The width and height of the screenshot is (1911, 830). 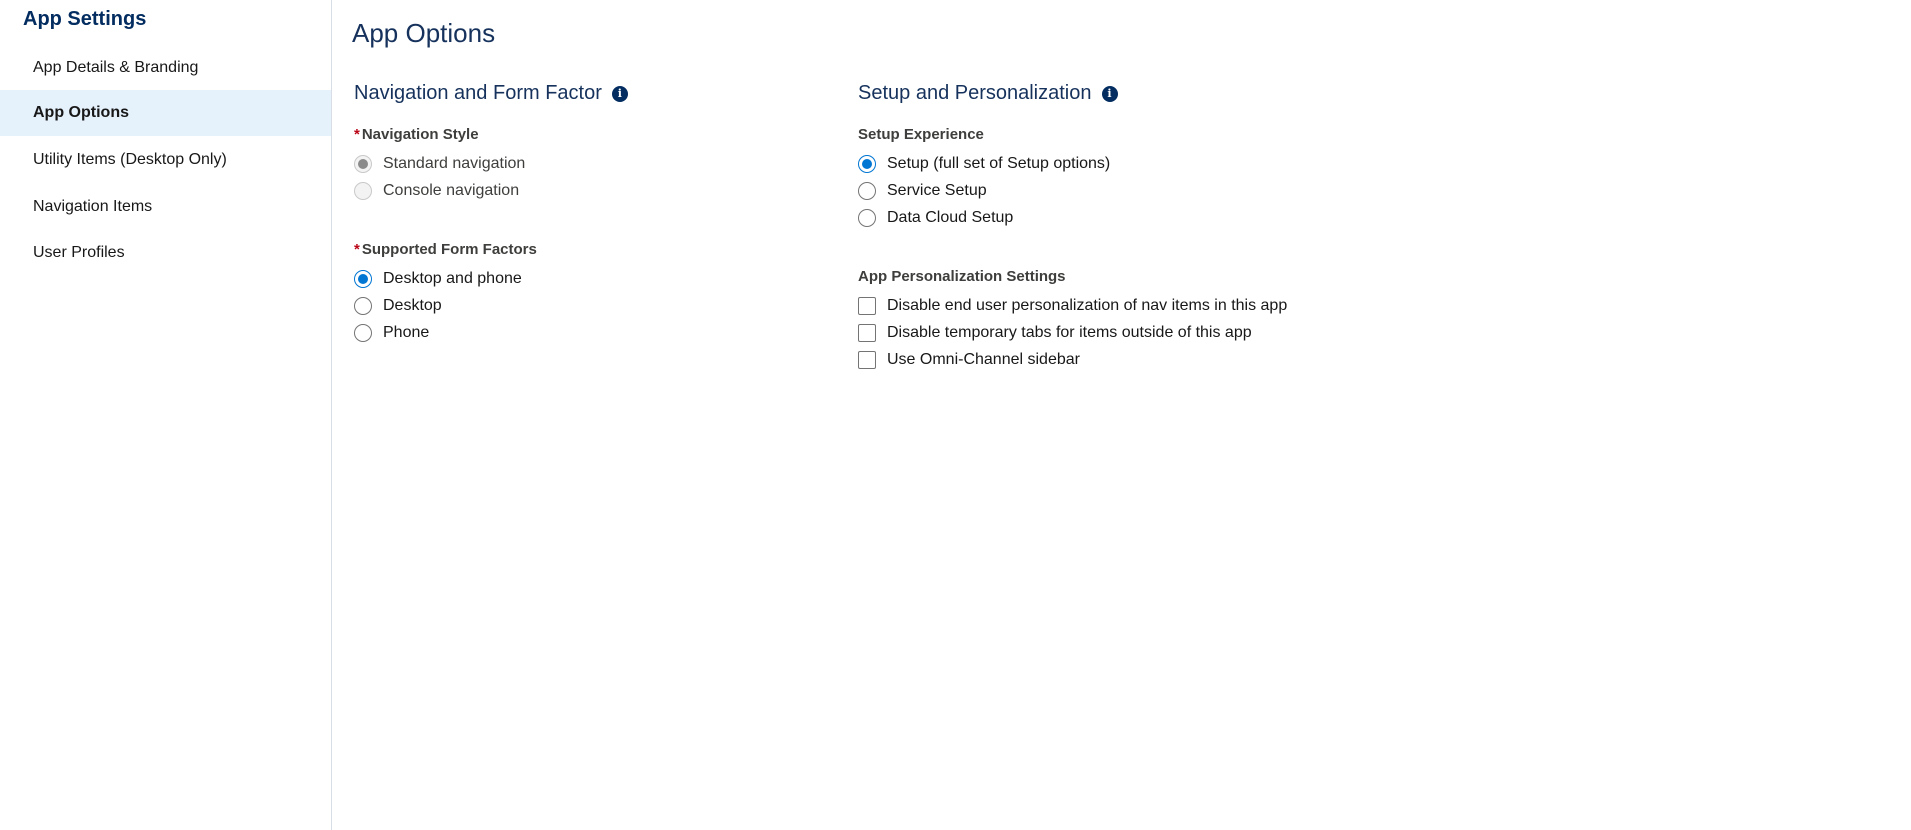 I want to click on sidebar-item-navigation-items: Navigation Items, so click(x=165, y=207).